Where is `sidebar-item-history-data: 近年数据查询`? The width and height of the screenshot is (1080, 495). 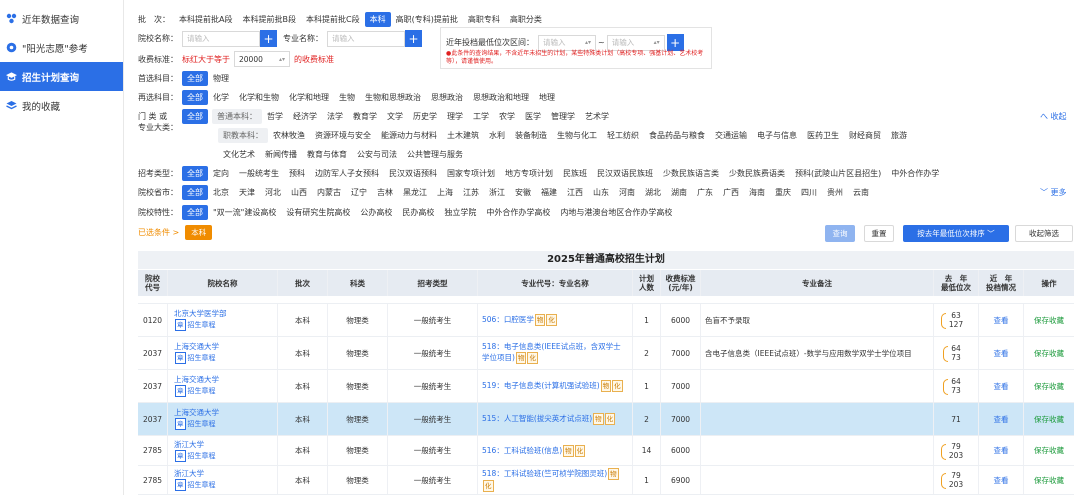 sidebar-item-history-data: 近年数据查询 is located at coordinates (61, 18).